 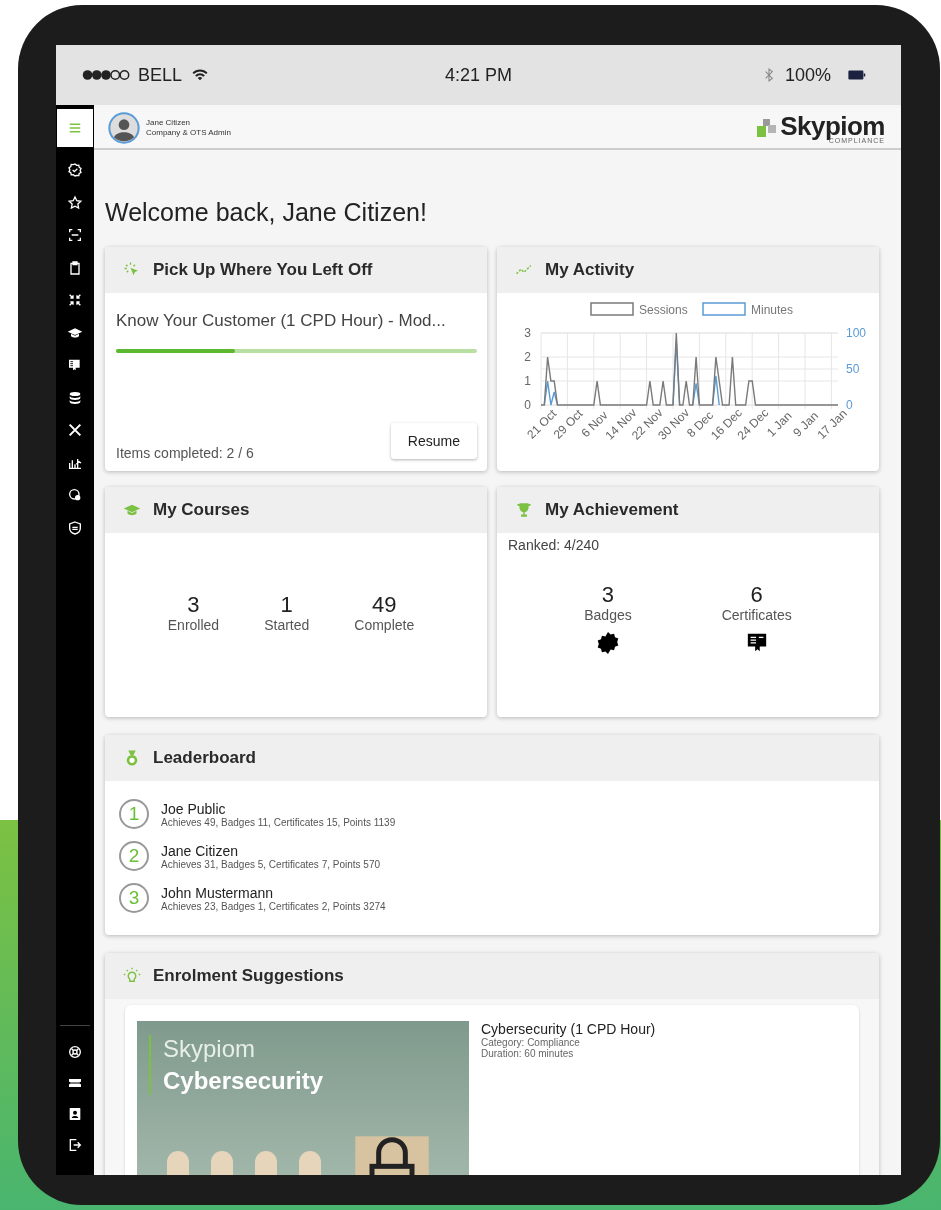 What do you see at coordinates (75, 430) in the screenshot?
I see `tools-icon` at bounding box center [75, 430].